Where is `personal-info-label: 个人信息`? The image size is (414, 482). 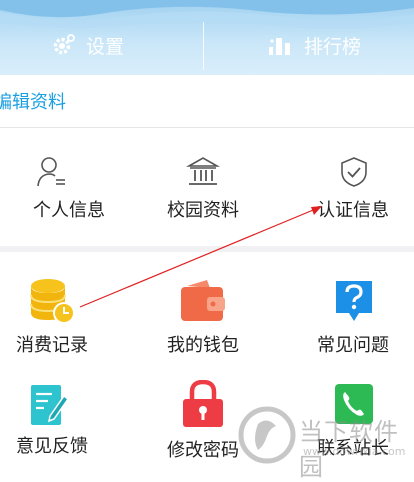 personal-info-label: 个人信息 is located at coordinates (69, 210).